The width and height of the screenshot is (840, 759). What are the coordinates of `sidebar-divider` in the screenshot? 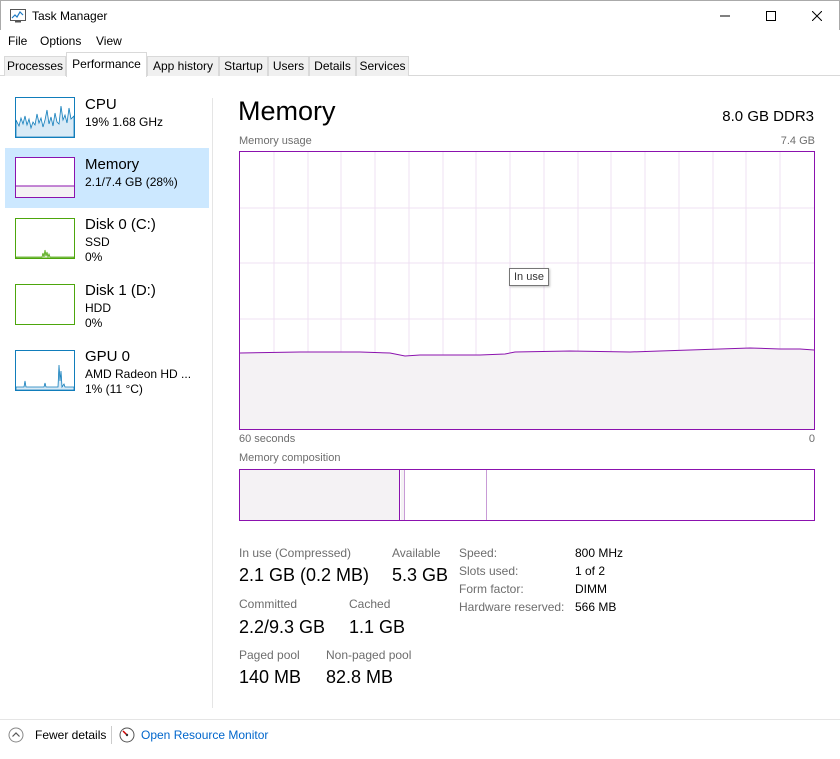 It's located at (212, 403).